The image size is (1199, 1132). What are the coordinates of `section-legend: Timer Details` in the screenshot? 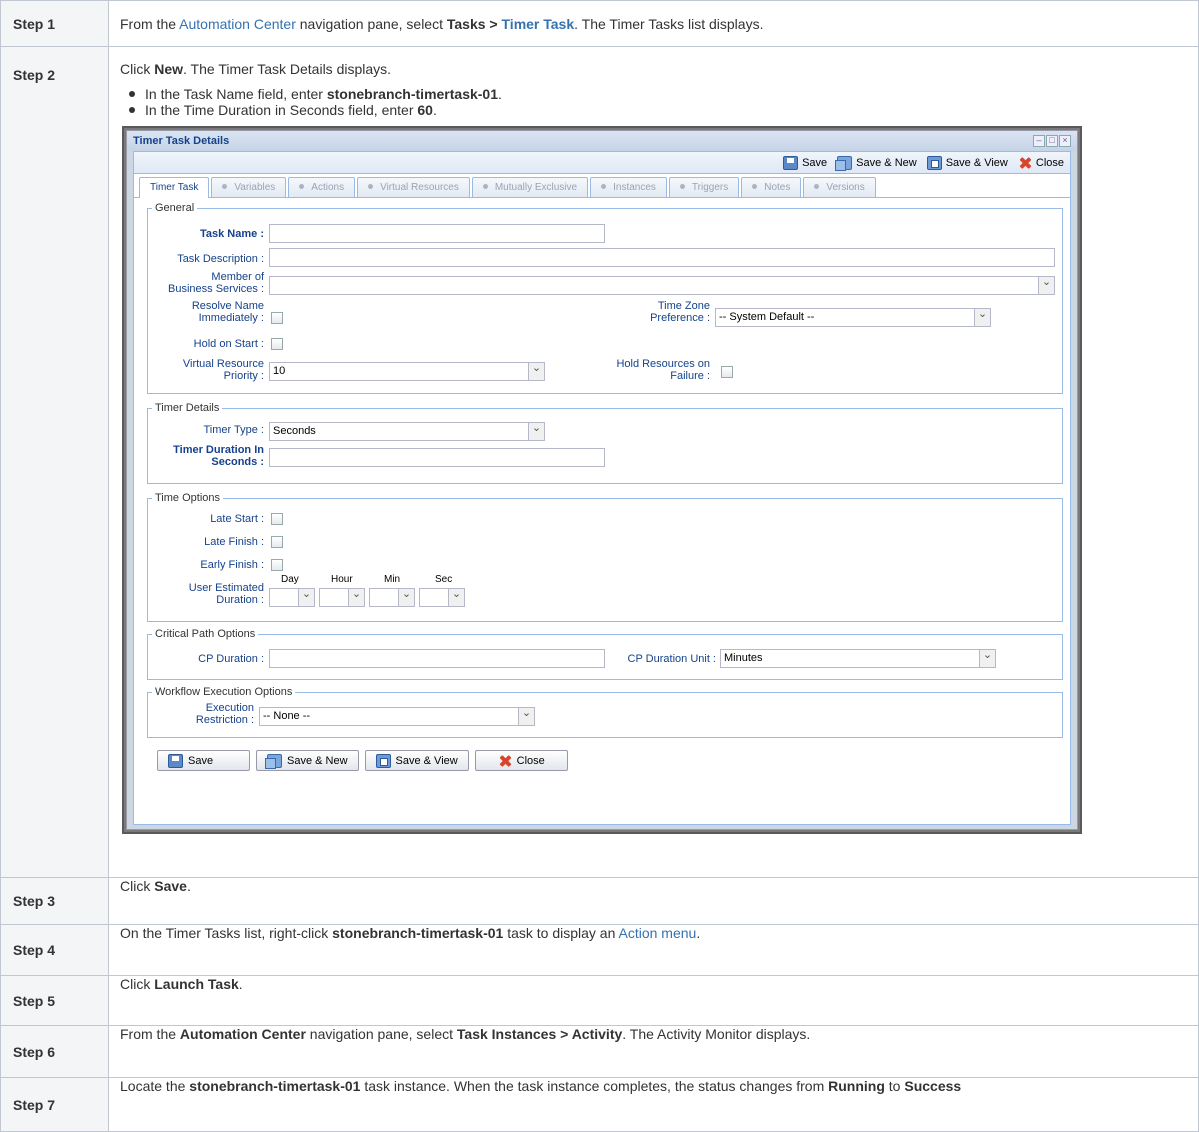 It's located at (187, 408).